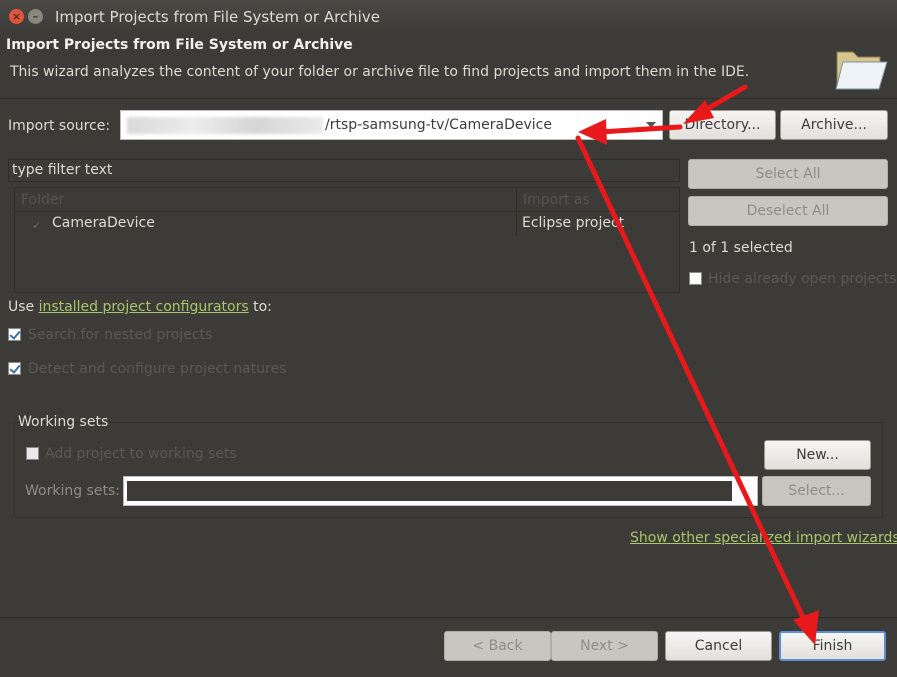  What do you see at coordinates (592, 132) in the screenshot?
I see `arrowhead-combo` at bounding box center [592, 132].